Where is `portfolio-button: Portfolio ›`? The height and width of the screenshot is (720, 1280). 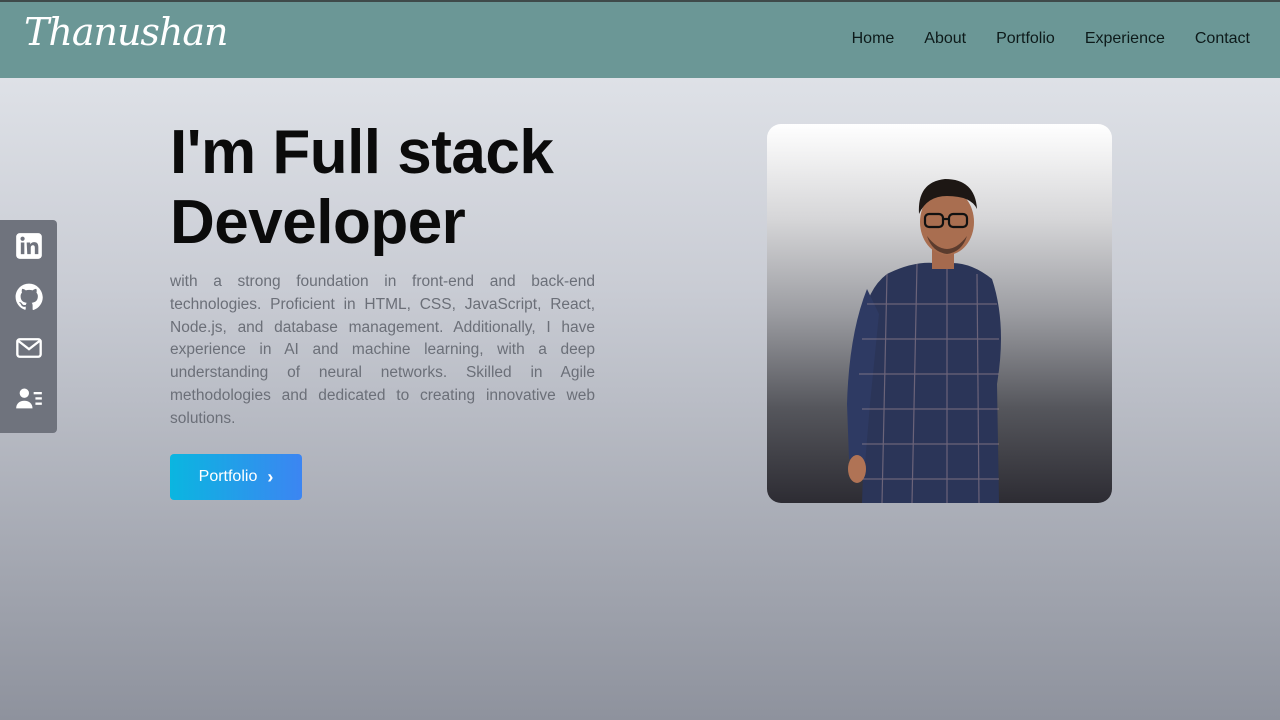
portfolio-button: Portfolio › is located at coordinates (236, 477).